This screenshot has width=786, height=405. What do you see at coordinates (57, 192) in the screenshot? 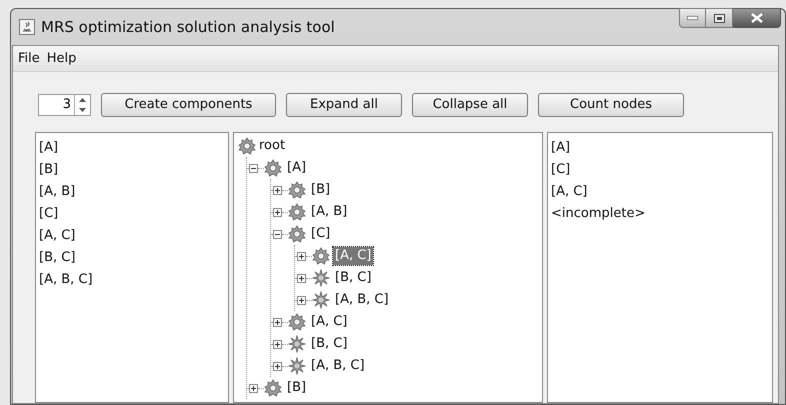
I see `list-item: [A, B]` at bounding box center [57, 192].